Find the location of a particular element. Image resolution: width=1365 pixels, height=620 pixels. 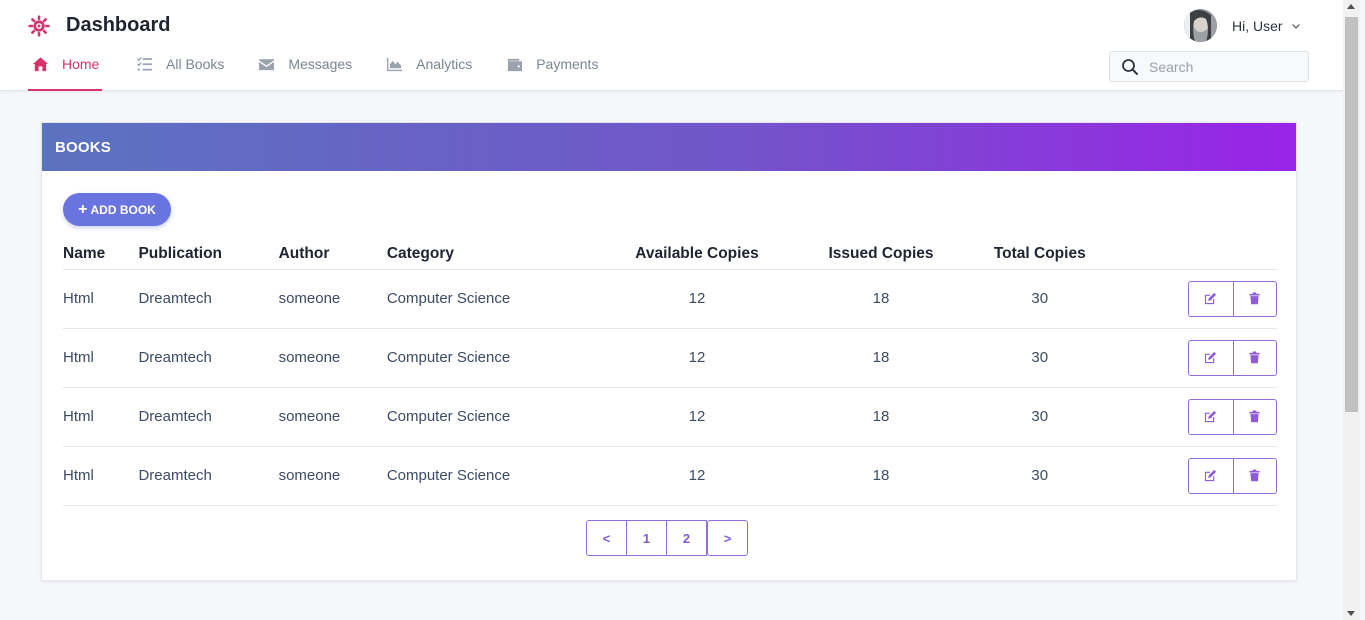

search-icon is located at coordinates (1130, 67).